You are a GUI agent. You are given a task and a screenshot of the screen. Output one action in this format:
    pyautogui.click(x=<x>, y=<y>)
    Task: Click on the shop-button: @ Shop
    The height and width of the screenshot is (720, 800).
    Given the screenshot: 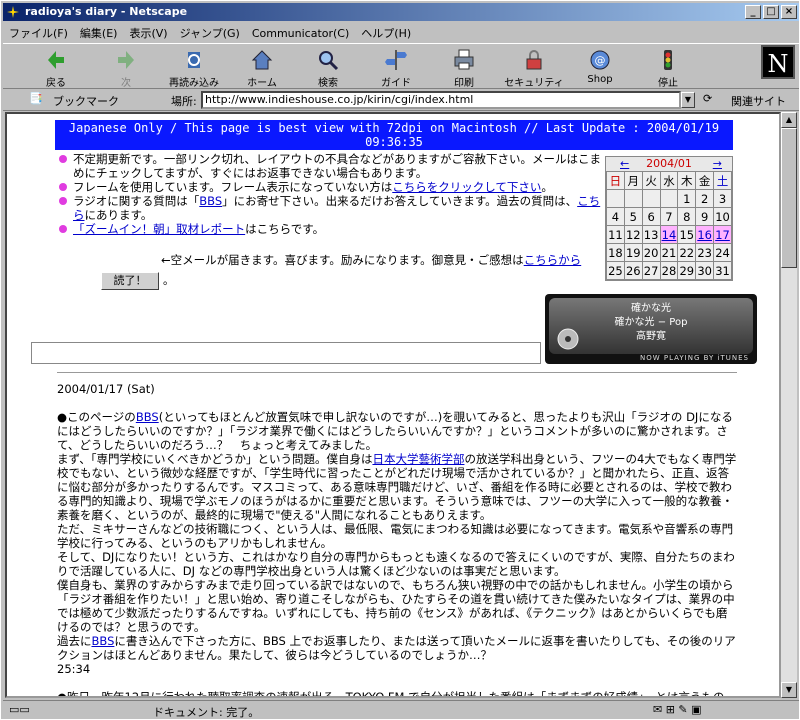 What is the action you would take?
    pyautogui.click(x=600, y=68)
    